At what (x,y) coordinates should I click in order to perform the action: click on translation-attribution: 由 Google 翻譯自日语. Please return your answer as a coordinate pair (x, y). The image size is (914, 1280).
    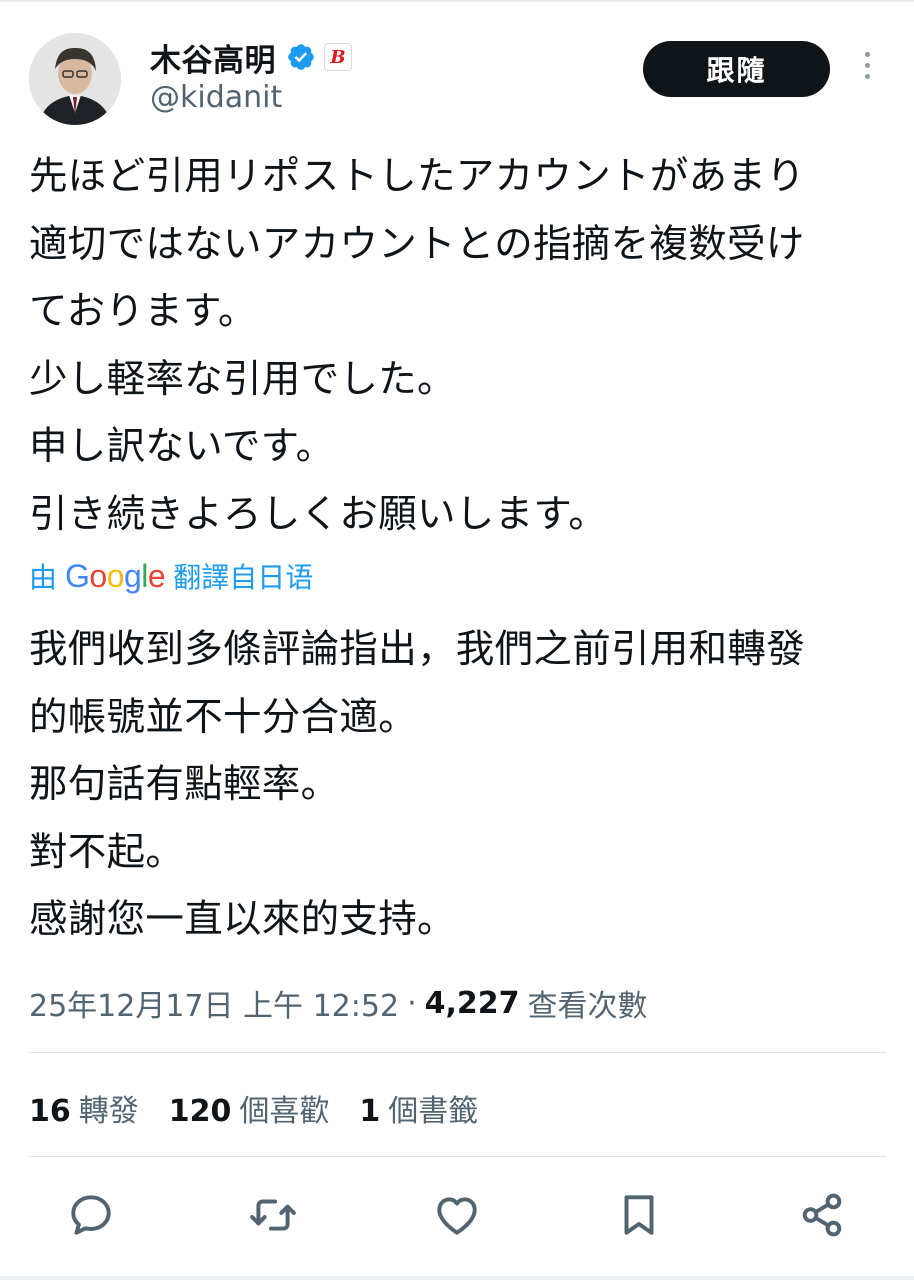
    Looking at the image, I should click on (171, 576).